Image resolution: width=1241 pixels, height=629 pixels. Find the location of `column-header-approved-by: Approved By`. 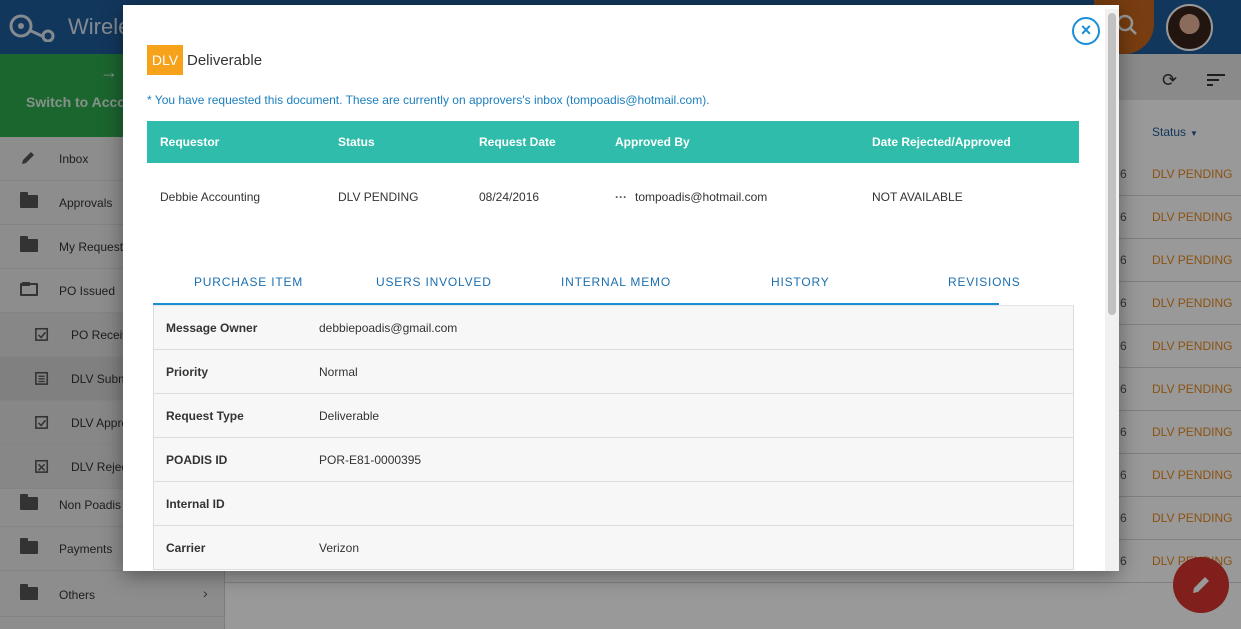

column-header-approved-by: Approved By is located at coordinates (652, 142).